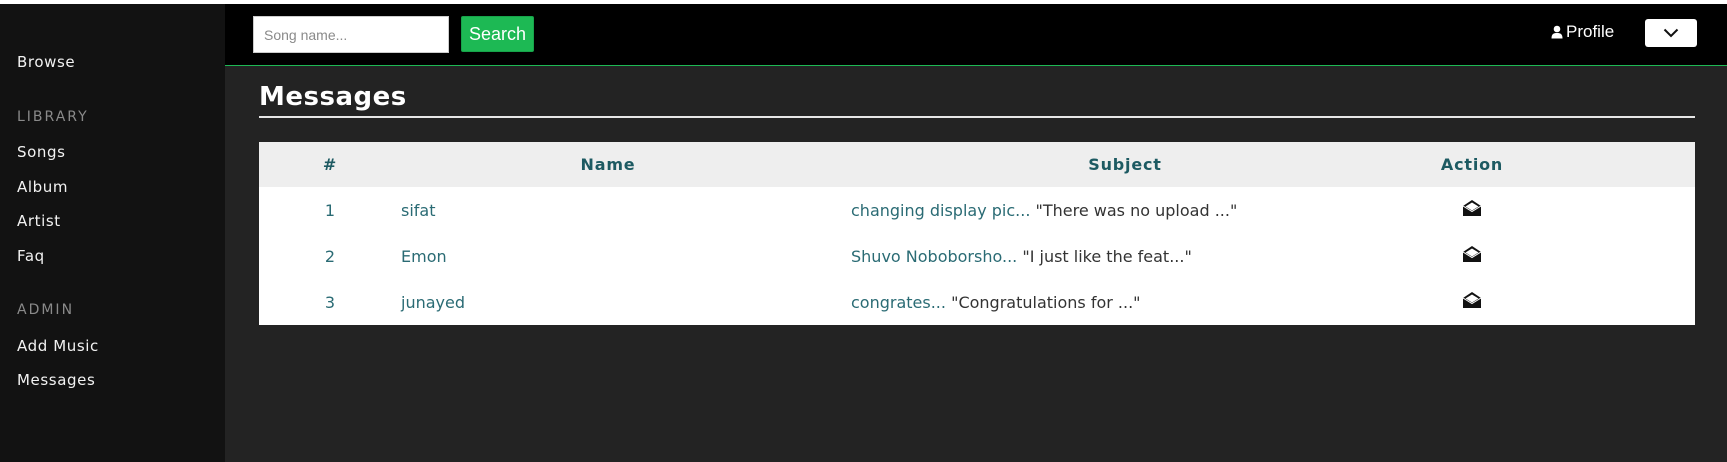 This screenshot has height=462, width=1727. I want to click on user-icon, so click(1557, 32).